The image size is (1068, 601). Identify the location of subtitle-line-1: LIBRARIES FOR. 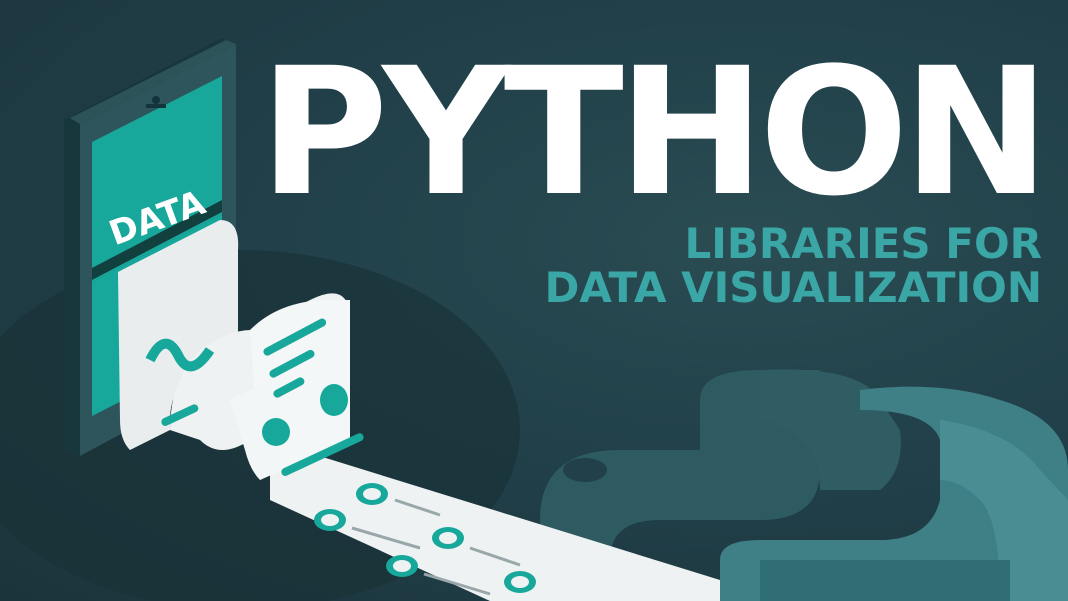
(863, 243).